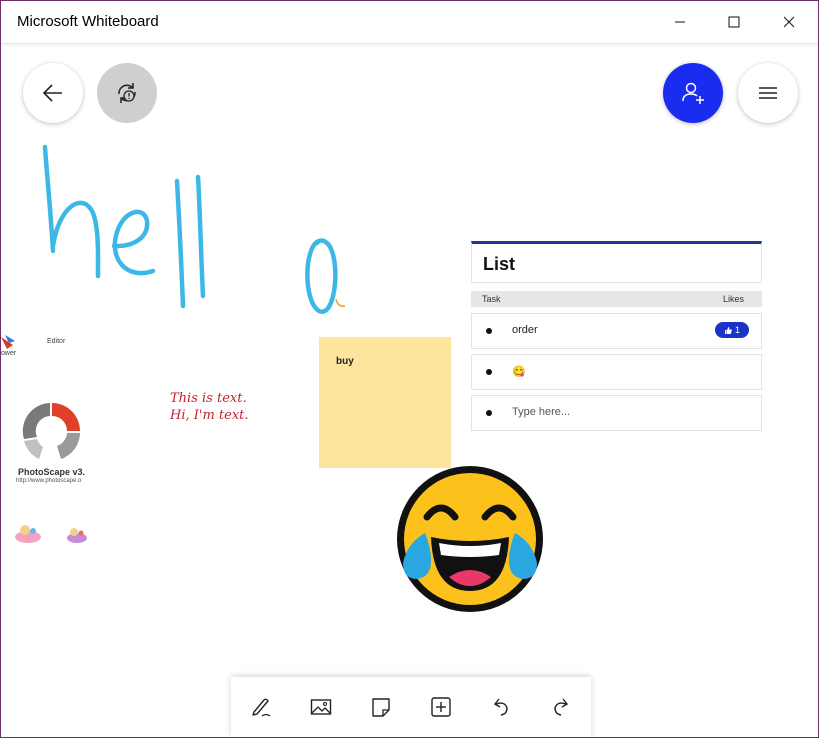  What do you see at coordinates (77, 535) in the screenshot?
I see `cartoon-sticker-small-image` at bounding box center [77, 535].